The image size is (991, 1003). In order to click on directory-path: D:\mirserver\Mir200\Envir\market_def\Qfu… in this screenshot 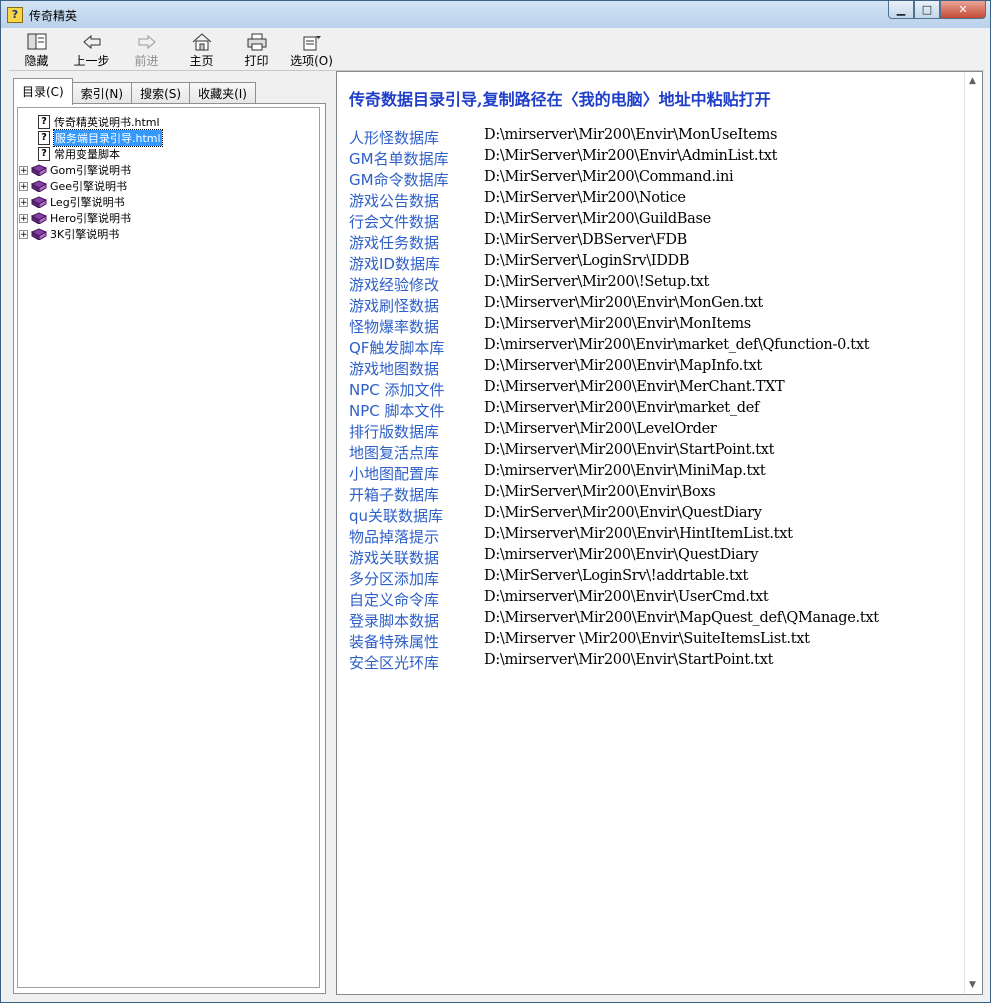, I will do `click(677, 345)`.